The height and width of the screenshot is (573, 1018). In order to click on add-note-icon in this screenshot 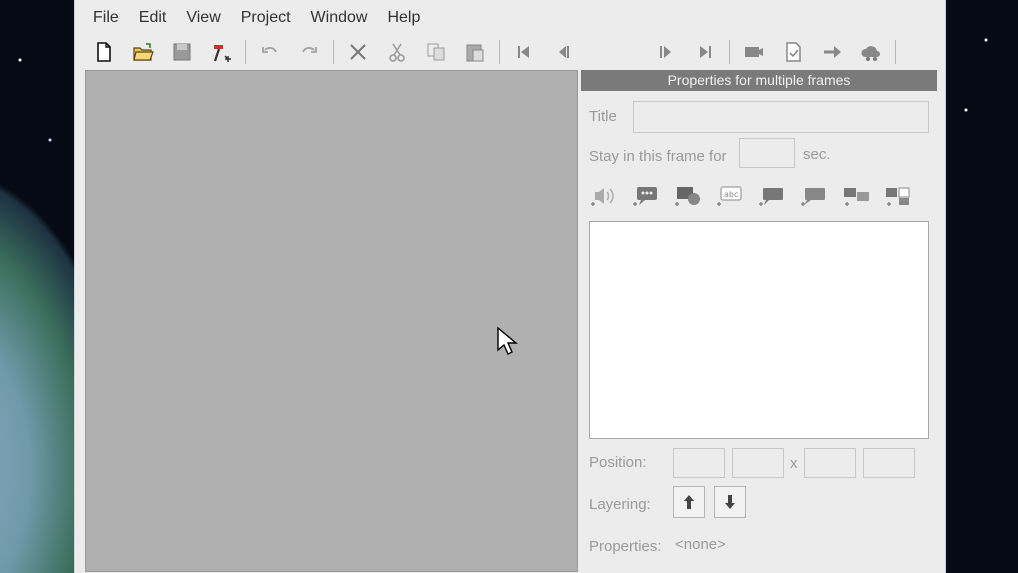, I will do `click(772, 196)`.